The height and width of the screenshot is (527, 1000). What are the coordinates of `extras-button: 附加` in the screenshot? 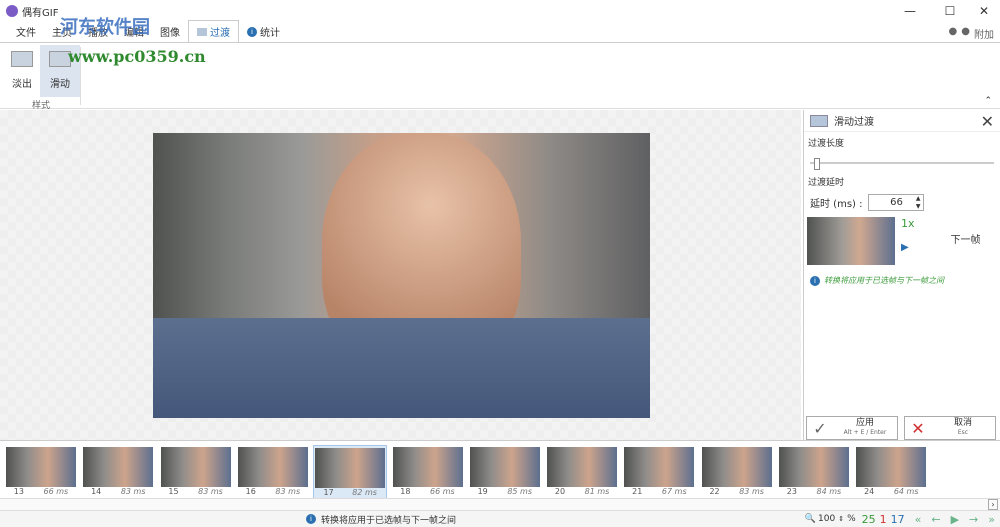 It's located at (984, 33).